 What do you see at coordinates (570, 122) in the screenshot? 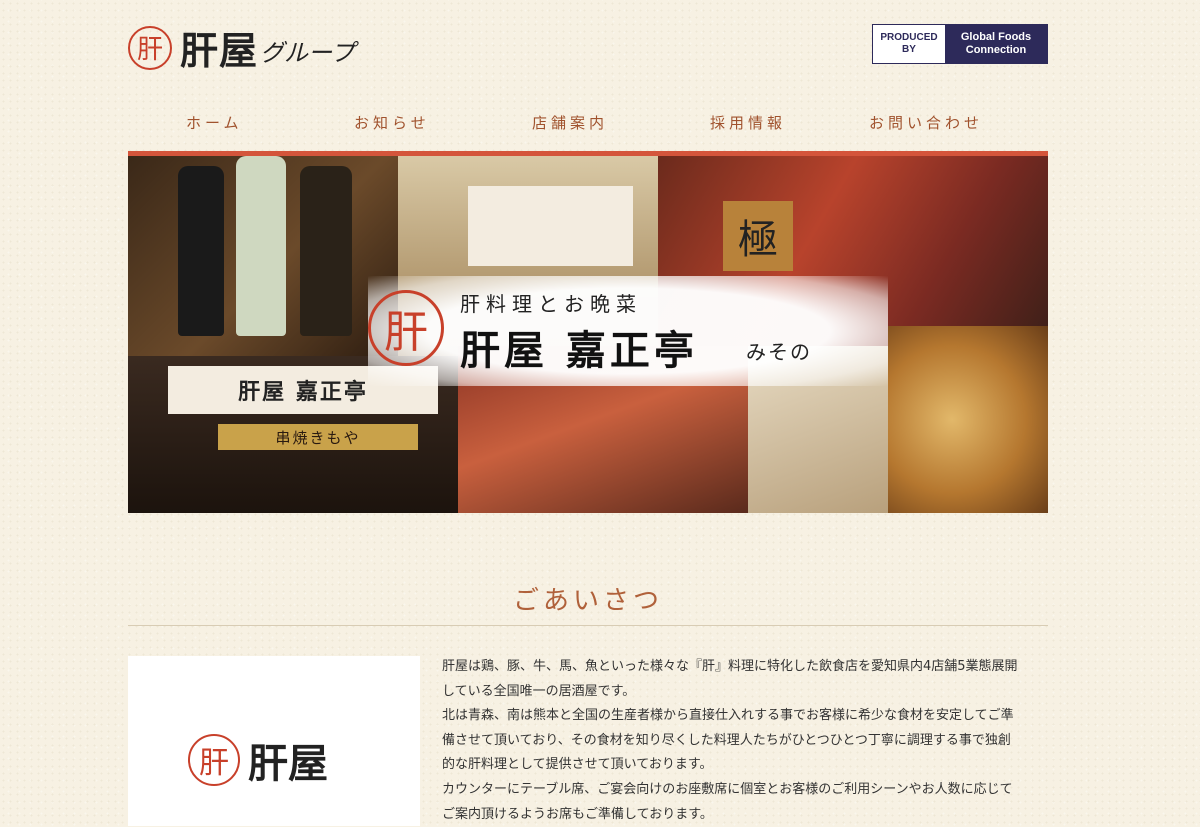
I see `nav-stores: 店舗案内` at bounding box center [570, 122].